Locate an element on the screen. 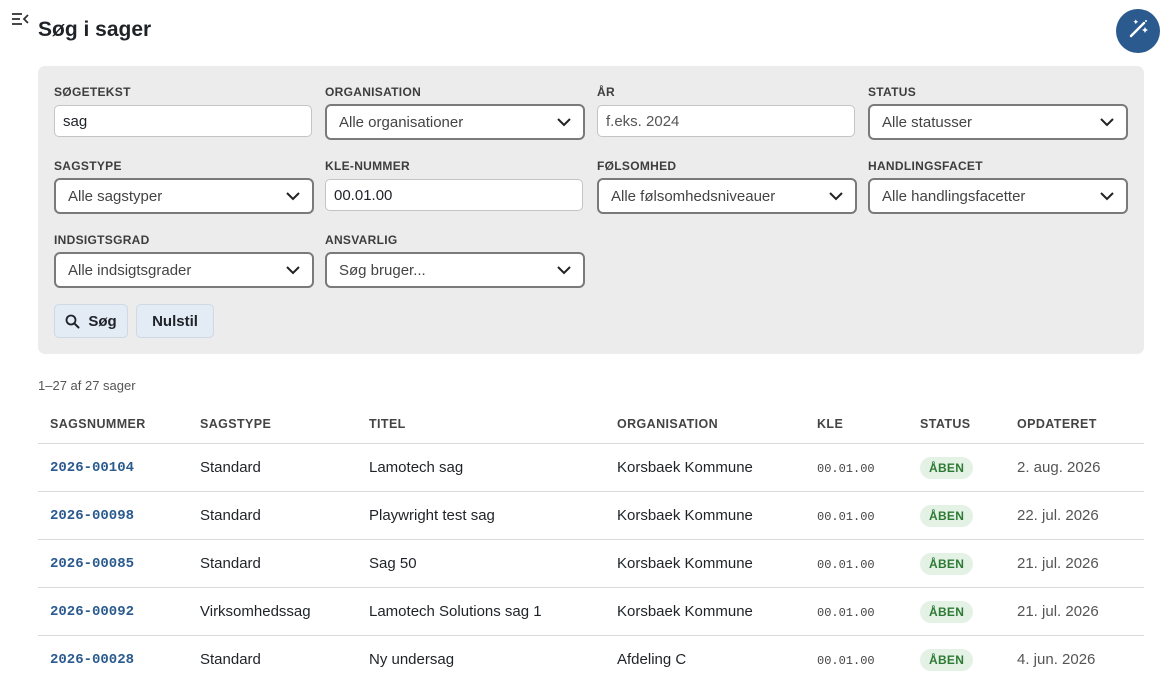 The height and width of the screenshot is (681, 1162). menu-collapse-icon is located at coordinates (20, 19).